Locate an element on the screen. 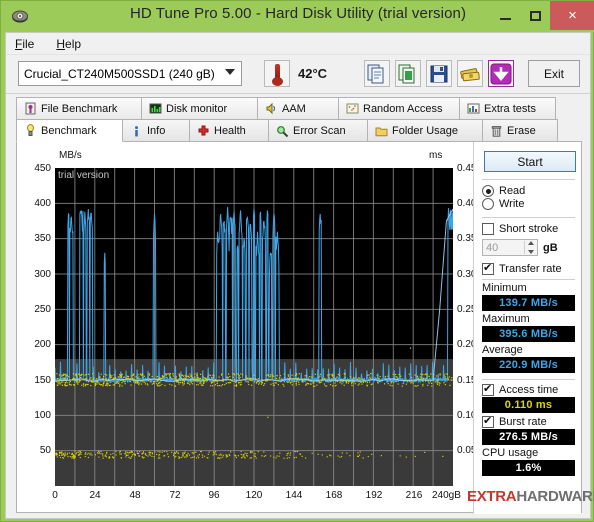 The image size is (594, 522). x-tick: 192 is located at coordinates (374, 495).